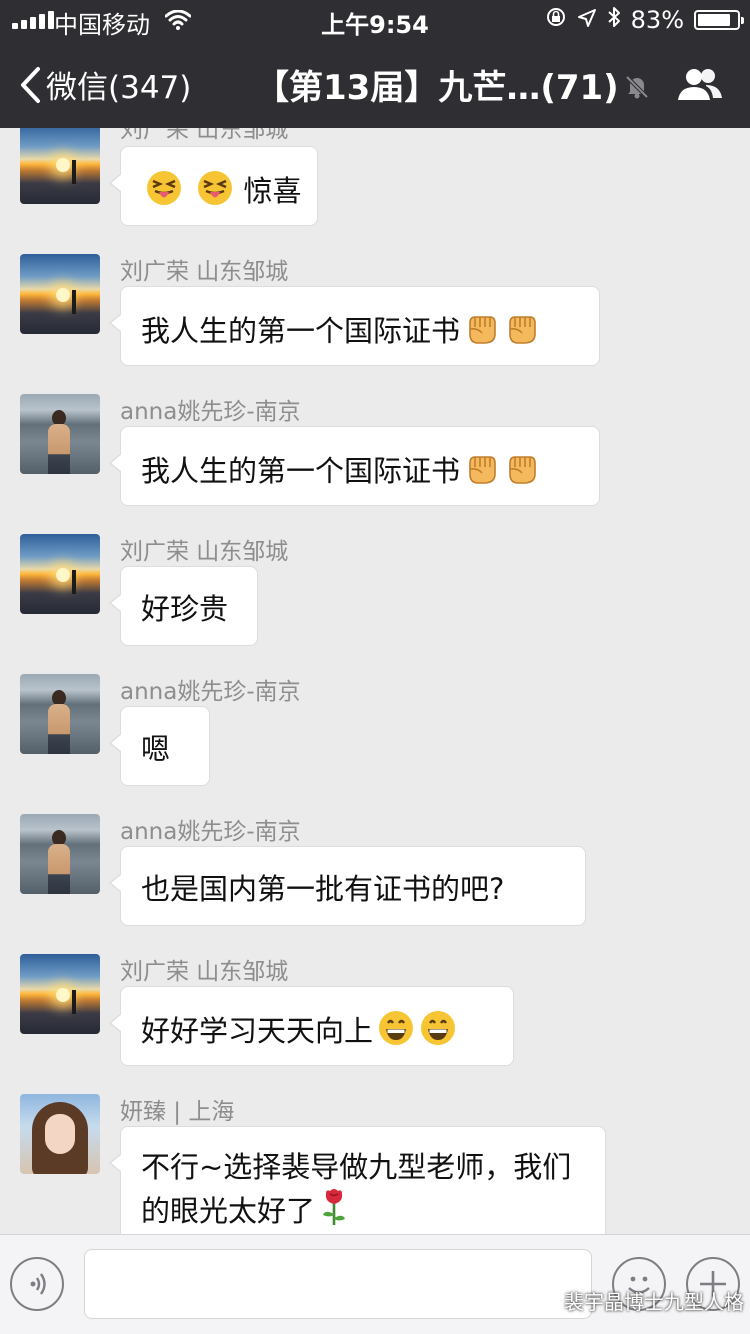  I want to click on voice-icon, so click(38, 1284).